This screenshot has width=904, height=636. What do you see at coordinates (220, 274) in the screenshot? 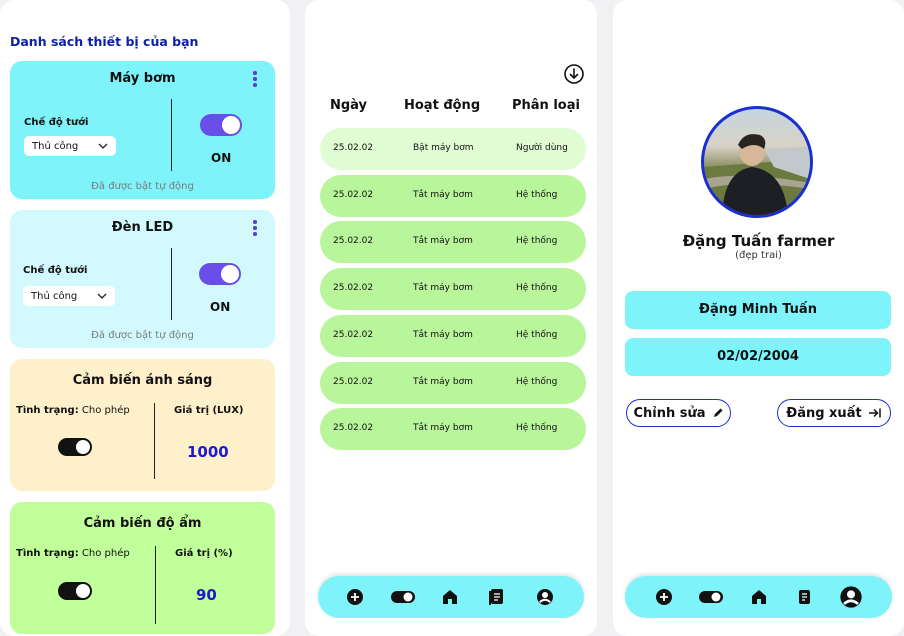
I see `led-toggle` at bounding box center [220, 274].